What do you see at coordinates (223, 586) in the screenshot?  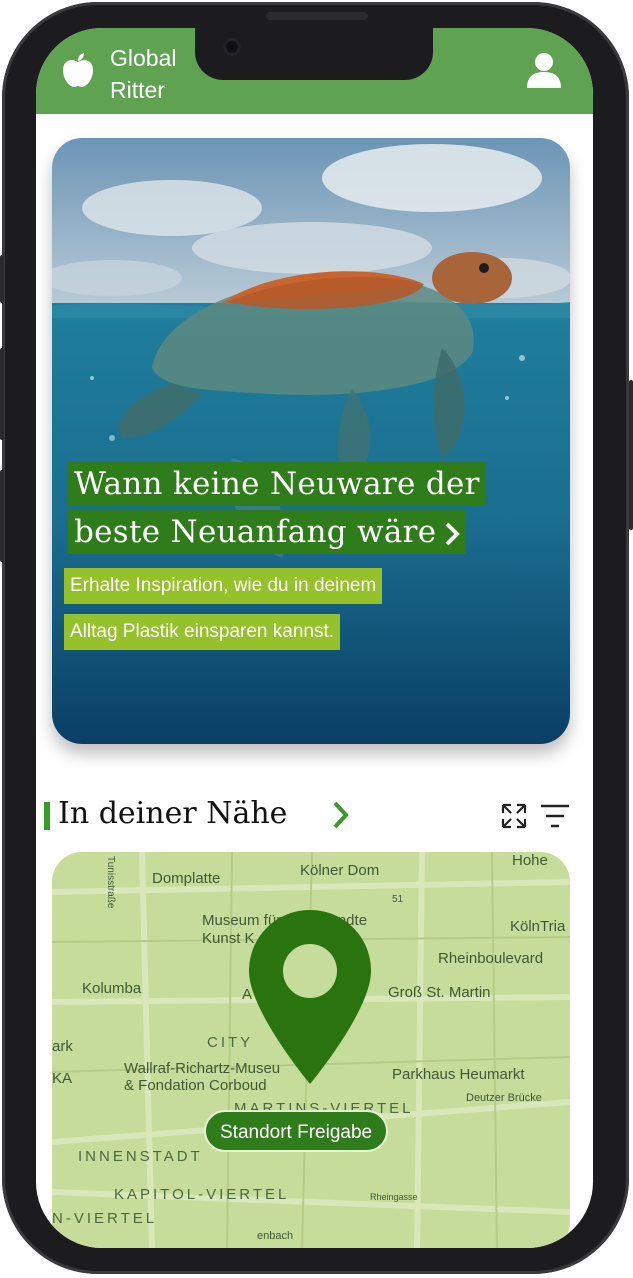 I see `hero-subtitle-line1: Erhalte Inspiration, wie du in deinem` at bounding box center [223, 586].